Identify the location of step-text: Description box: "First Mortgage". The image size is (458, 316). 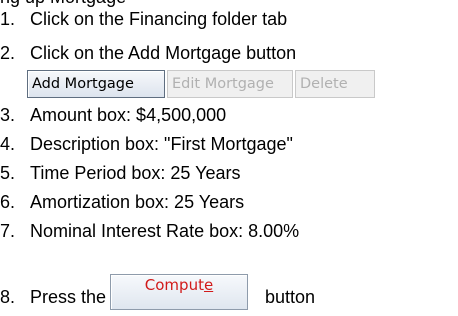
(161, 144).